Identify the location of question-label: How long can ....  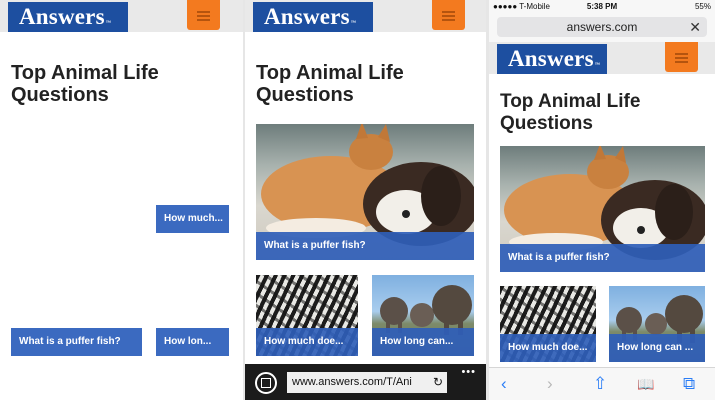
(657, 348).